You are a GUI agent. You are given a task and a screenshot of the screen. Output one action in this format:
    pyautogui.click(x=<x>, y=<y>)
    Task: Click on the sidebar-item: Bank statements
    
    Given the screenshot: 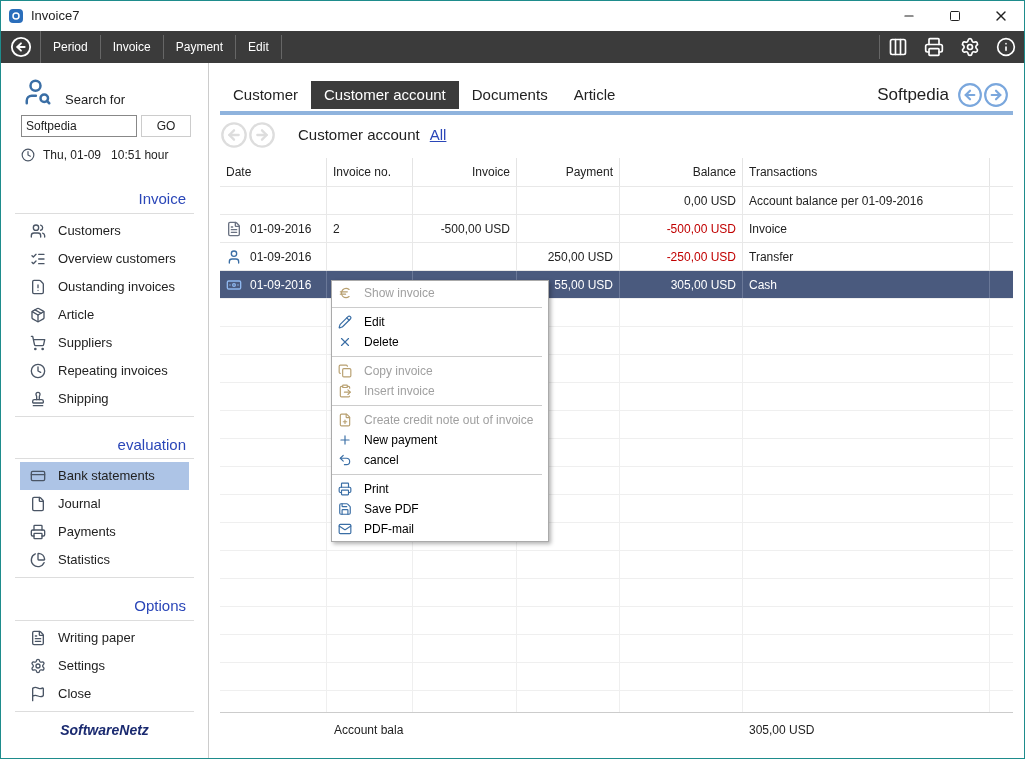 What is the action you would take?
    pyautogui.click(x=104, y=476)
    